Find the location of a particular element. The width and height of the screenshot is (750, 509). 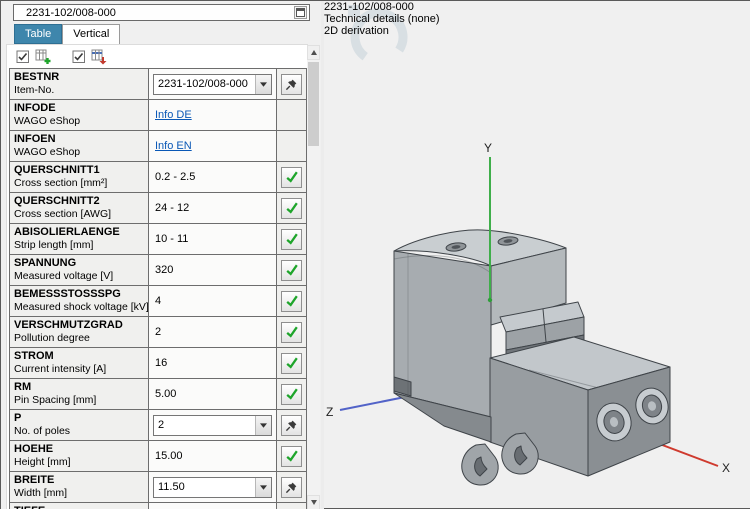

checkbox-checked-icon is located at coordinates (23, 56).